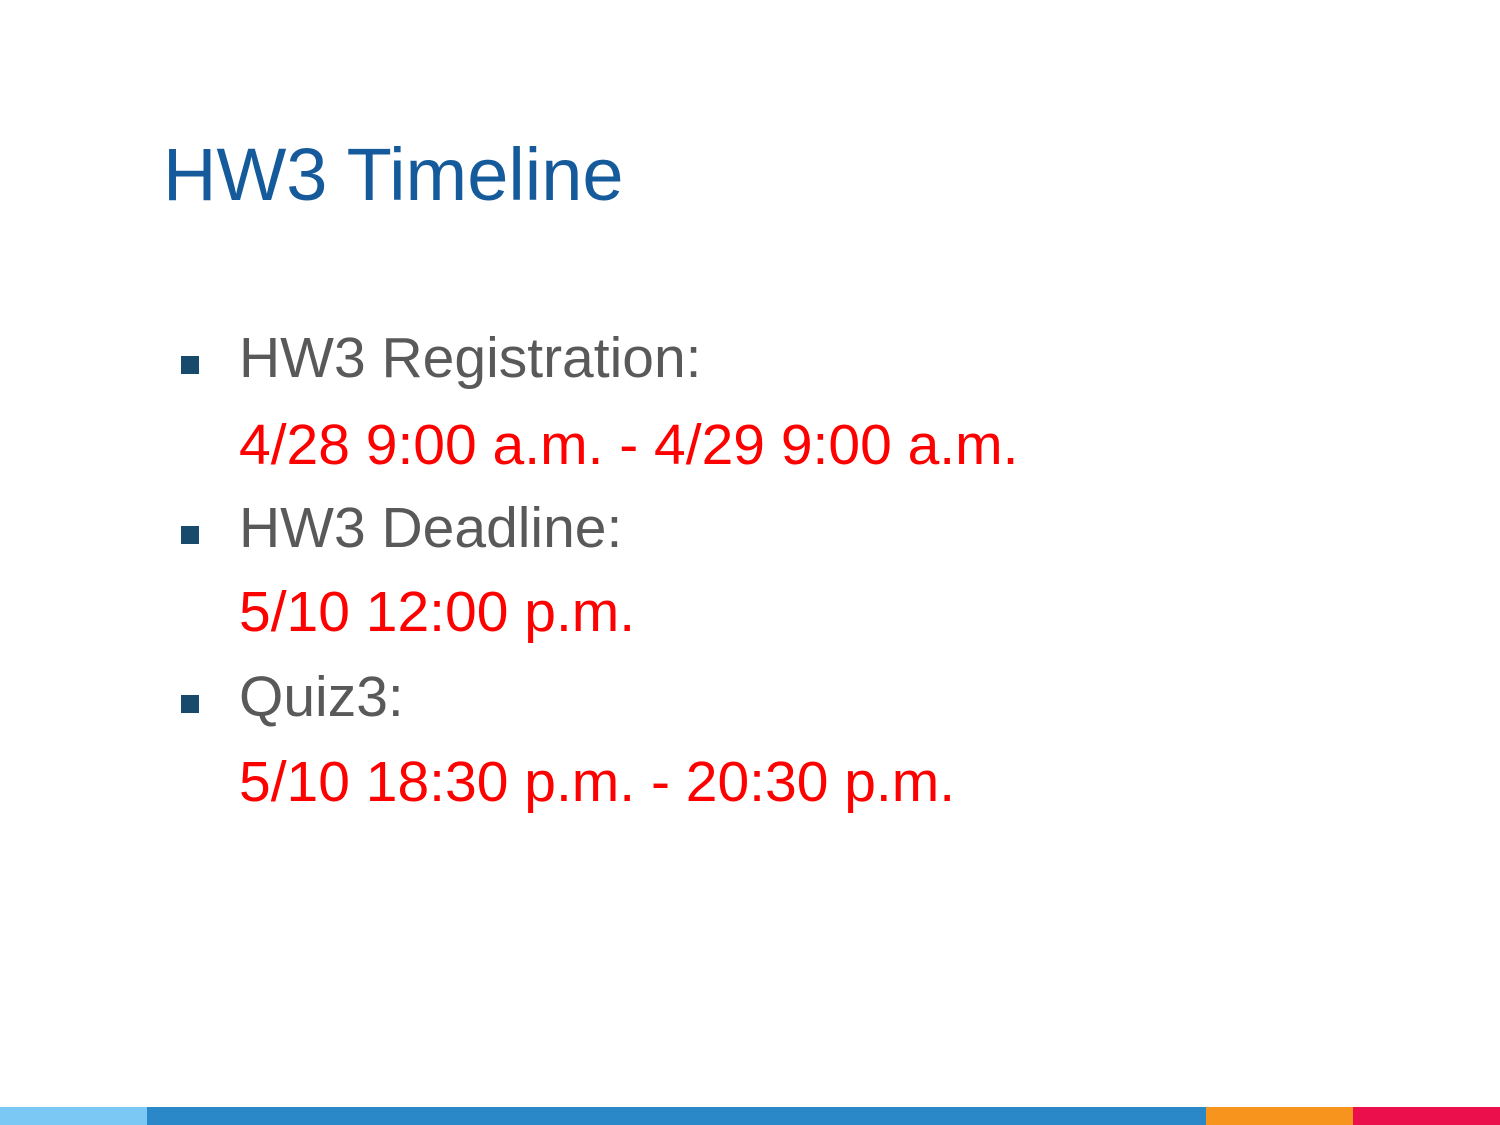 Image resolution: width=1500 pixels, height=1125 pixels. Describe the element at coordinates (597, 782) in the screenshot. I see `bullet-value-quiz: 5/10 18:30 p.m. - 20:30 p.m.` at that location.